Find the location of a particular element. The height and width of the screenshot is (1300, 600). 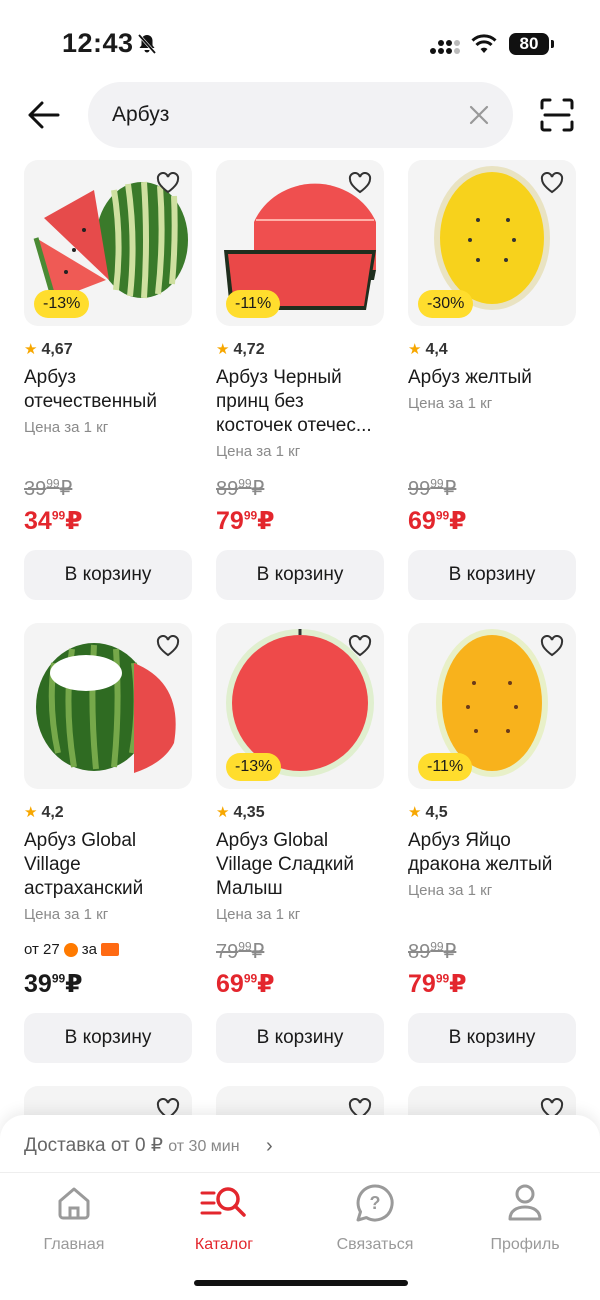

cellular-signal-icon is located at coordinates (445, 47).